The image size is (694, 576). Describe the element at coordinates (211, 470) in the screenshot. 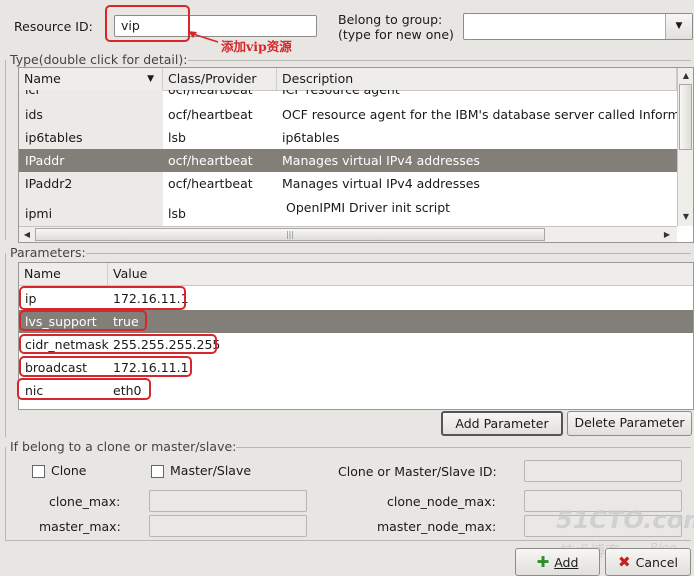

I see `master-slave-checkbox-label: Master/Slave` at that location.